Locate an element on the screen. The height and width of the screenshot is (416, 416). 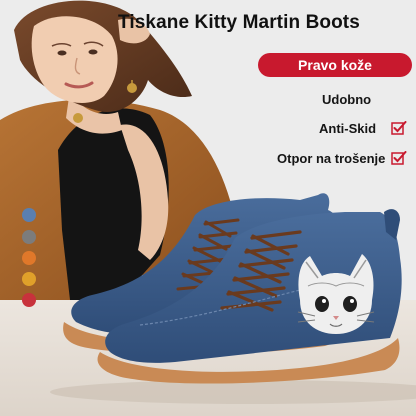
product-title: Tiskane Kitty Martin Boots is located at coordinates (239, 22).